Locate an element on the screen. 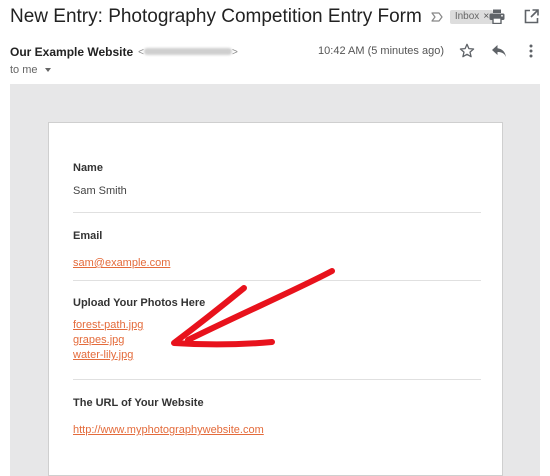 The image size is (550, 476). file-link: grapes.jpg is located at coordinates (277, 340).